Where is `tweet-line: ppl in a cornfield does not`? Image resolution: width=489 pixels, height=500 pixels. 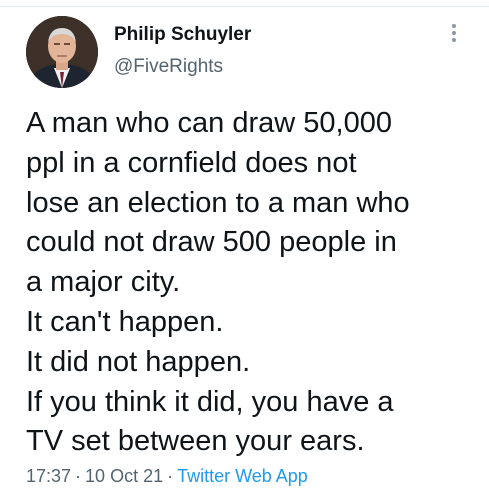 tweet-line: ppl in a cornfield does not is located at coordinates (191, 162).